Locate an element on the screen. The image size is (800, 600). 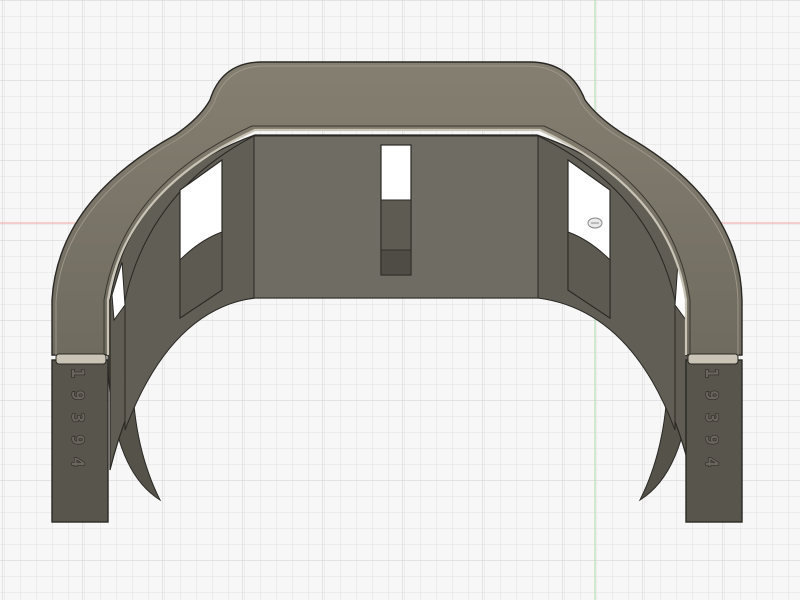
origin-marker is located at coordinates (595, 223).